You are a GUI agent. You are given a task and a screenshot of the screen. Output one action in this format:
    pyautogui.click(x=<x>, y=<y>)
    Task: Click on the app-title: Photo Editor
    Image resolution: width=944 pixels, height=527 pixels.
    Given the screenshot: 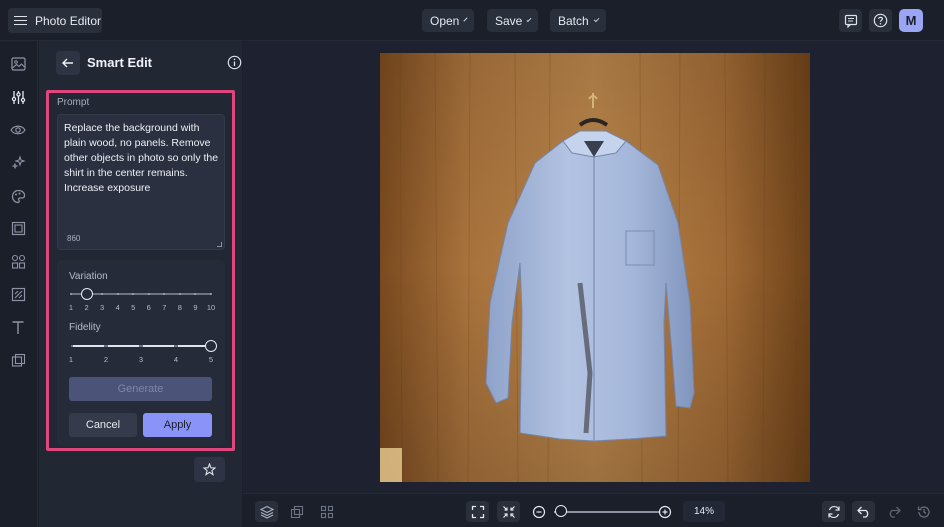 What is the action you would take?
    pyautogui.click(x=68, y=20)
    